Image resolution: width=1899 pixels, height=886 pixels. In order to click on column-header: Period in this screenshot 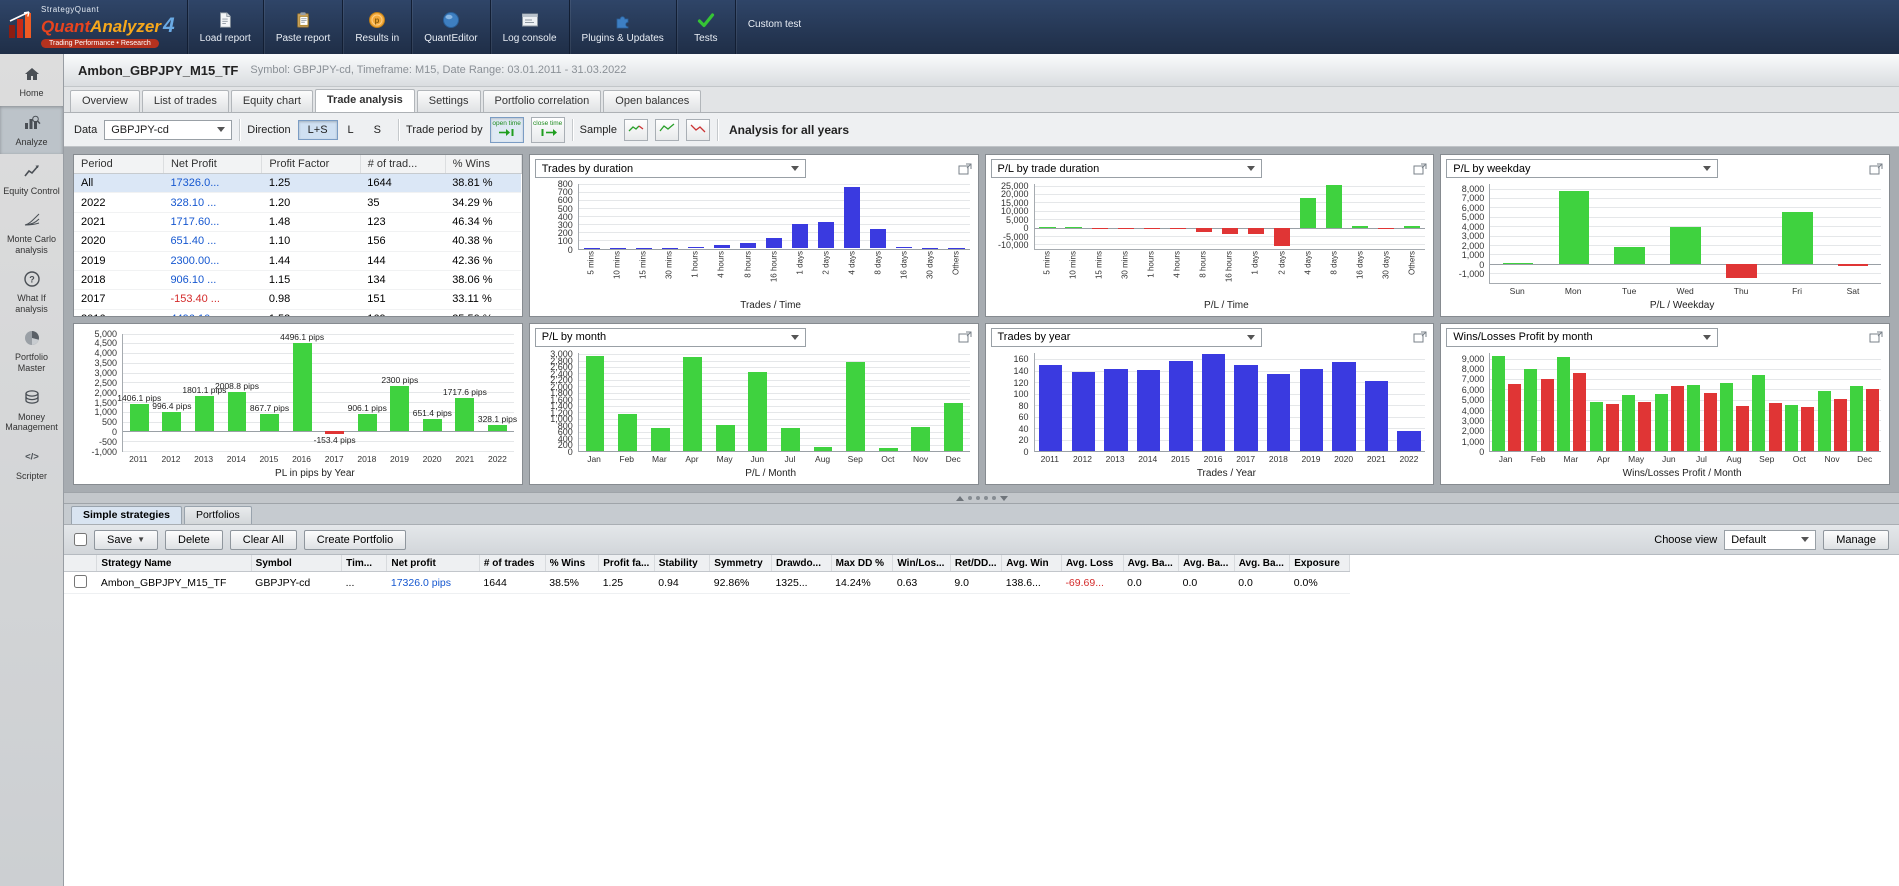, I will do `click(119, 164)`.